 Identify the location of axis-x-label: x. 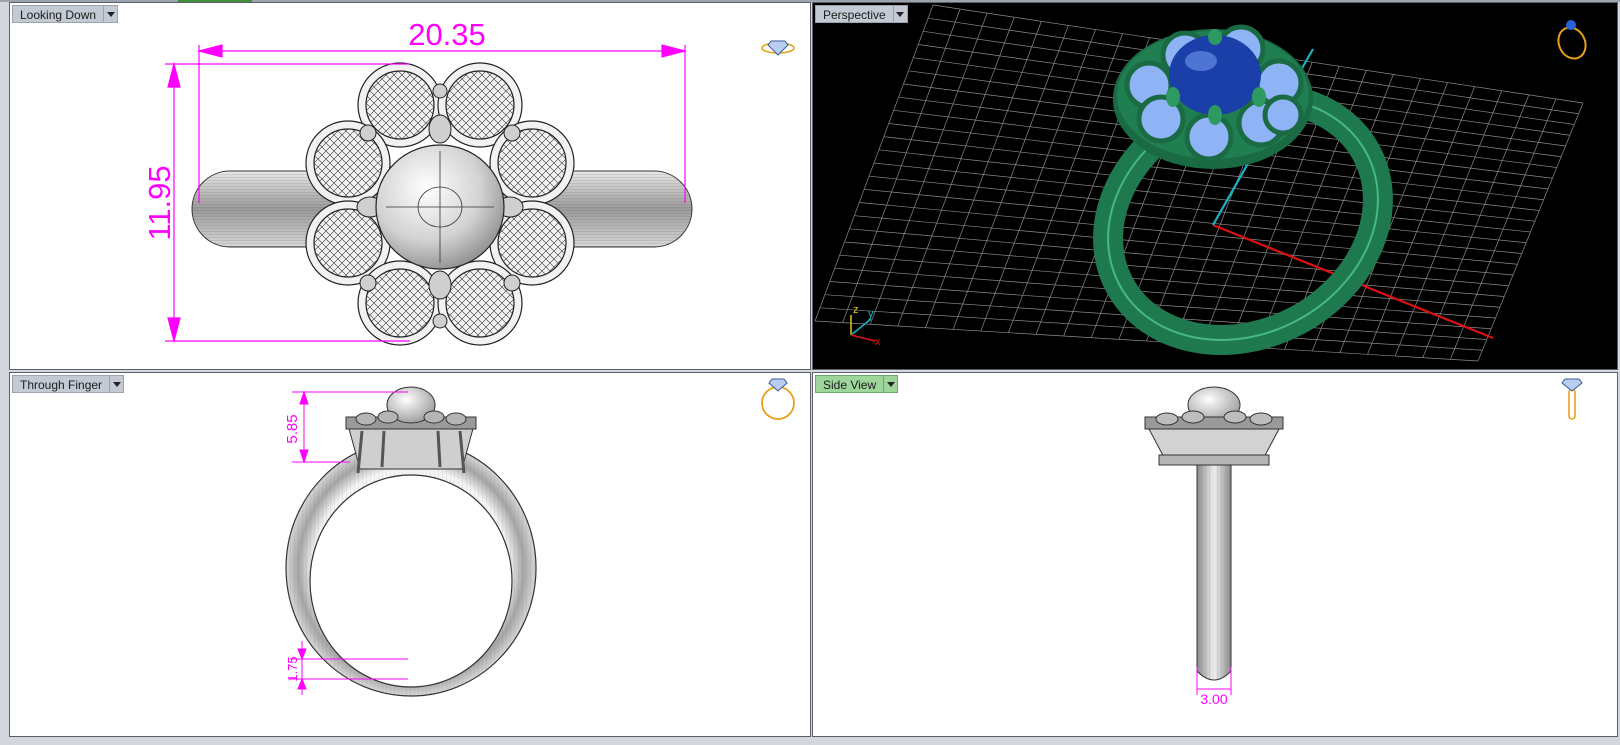
(878, 342).